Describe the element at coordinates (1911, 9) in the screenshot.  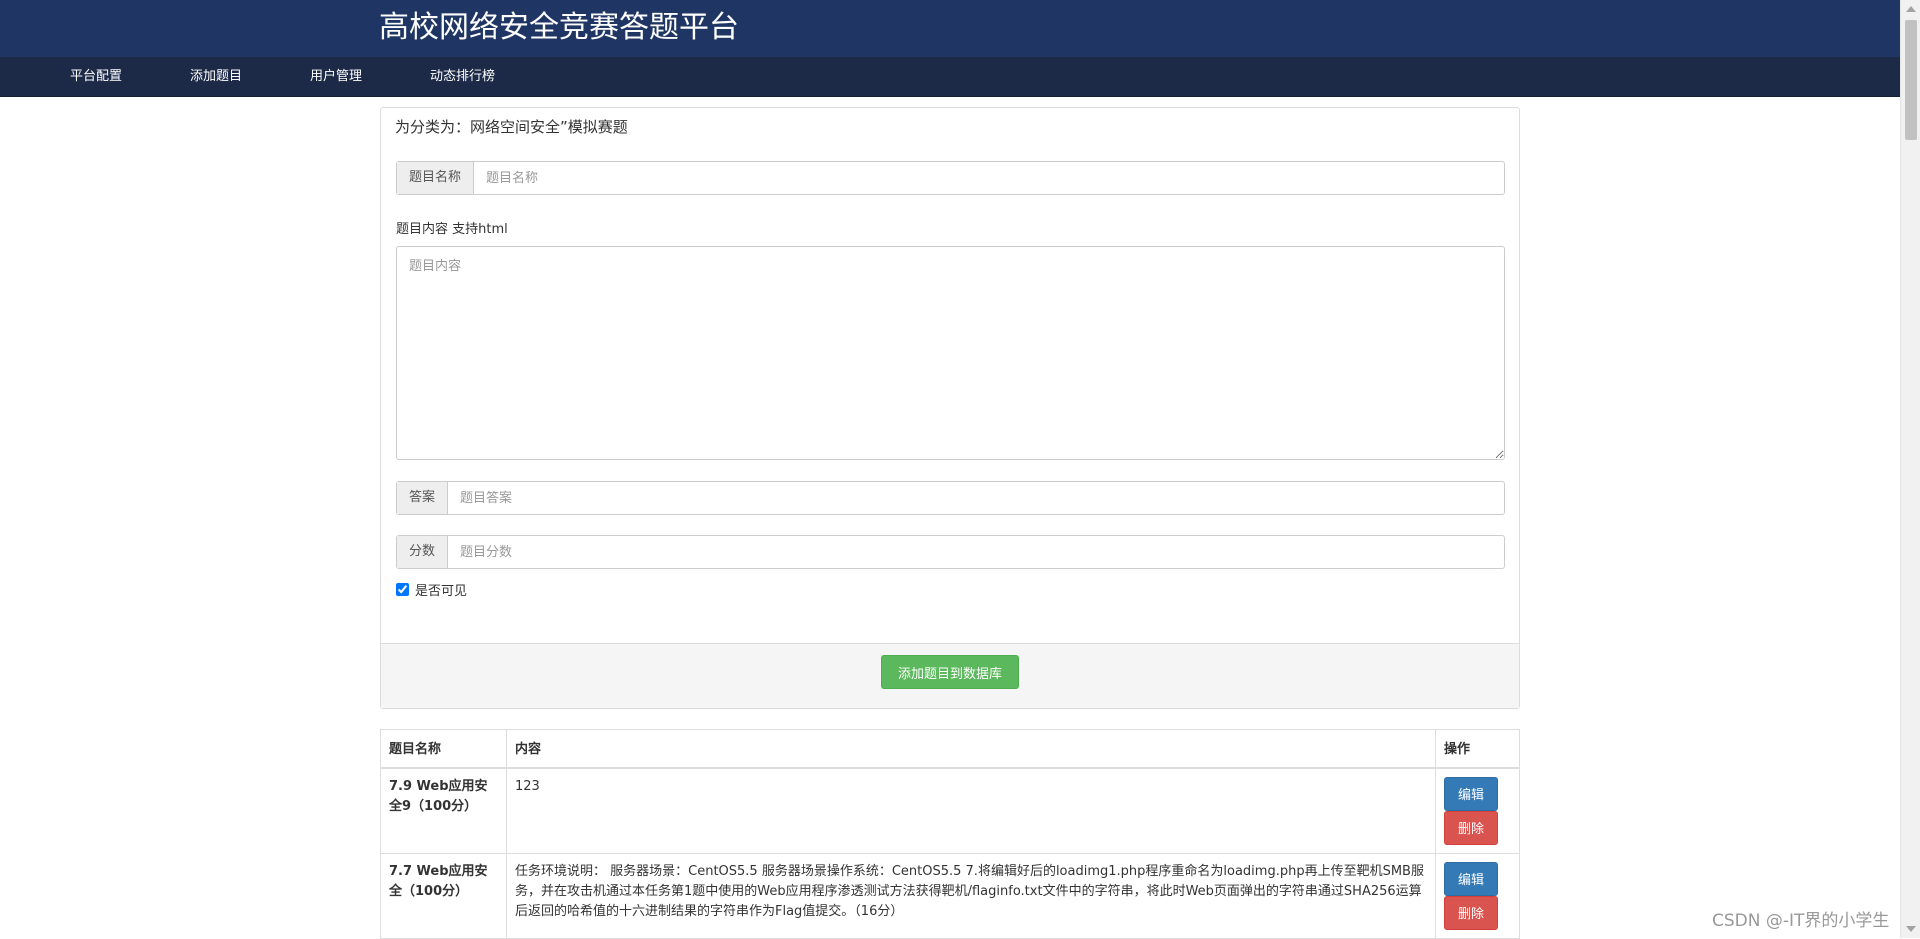
I see `scroll-up-arrow-icon` at that location.